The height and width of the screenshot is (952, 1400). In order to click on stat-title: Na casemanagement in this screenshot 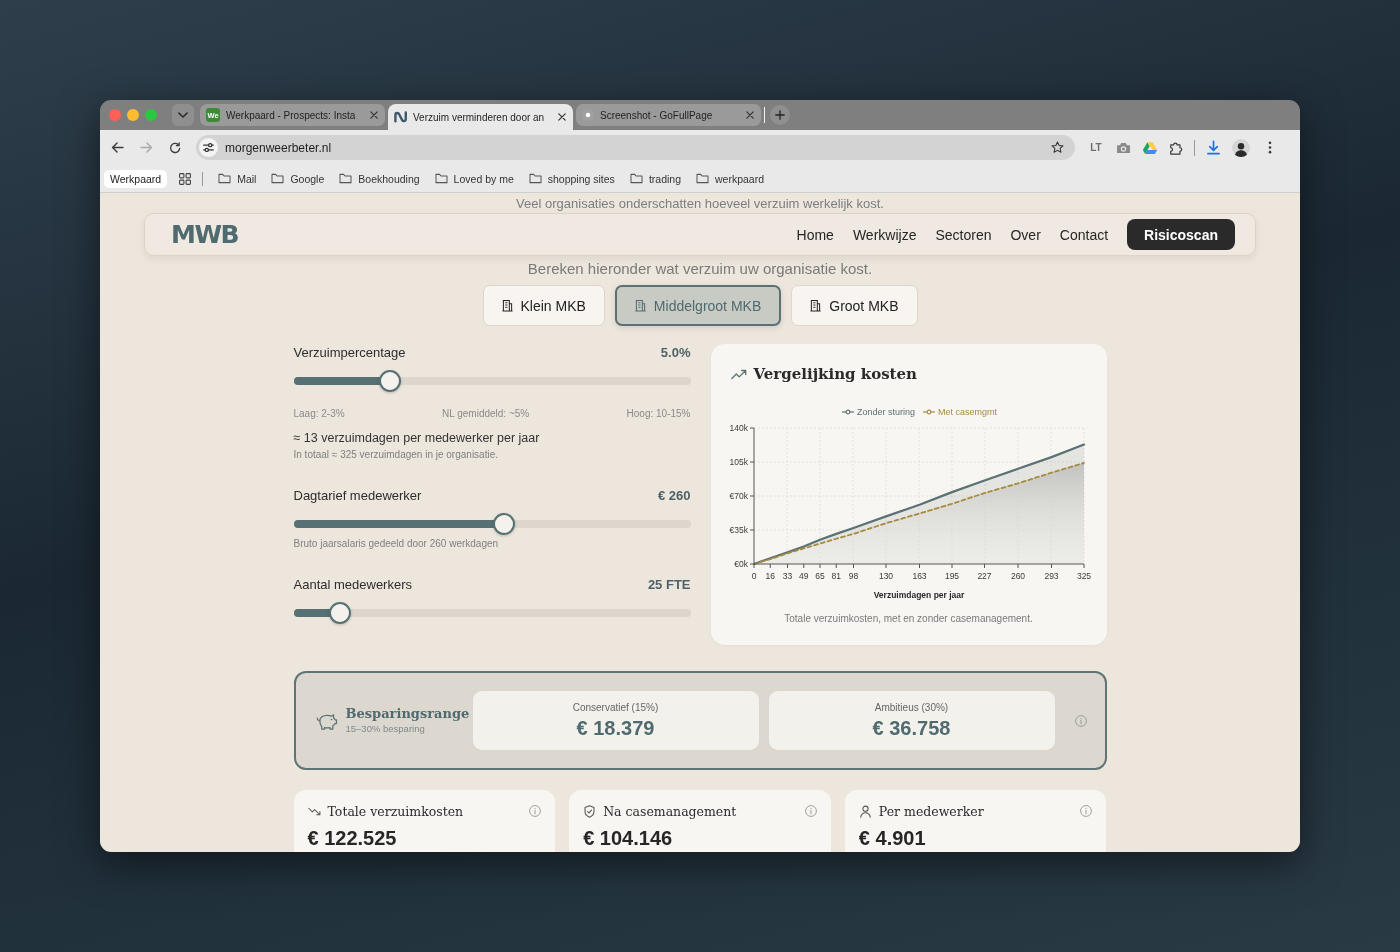, I will do `click(670, 811)`.